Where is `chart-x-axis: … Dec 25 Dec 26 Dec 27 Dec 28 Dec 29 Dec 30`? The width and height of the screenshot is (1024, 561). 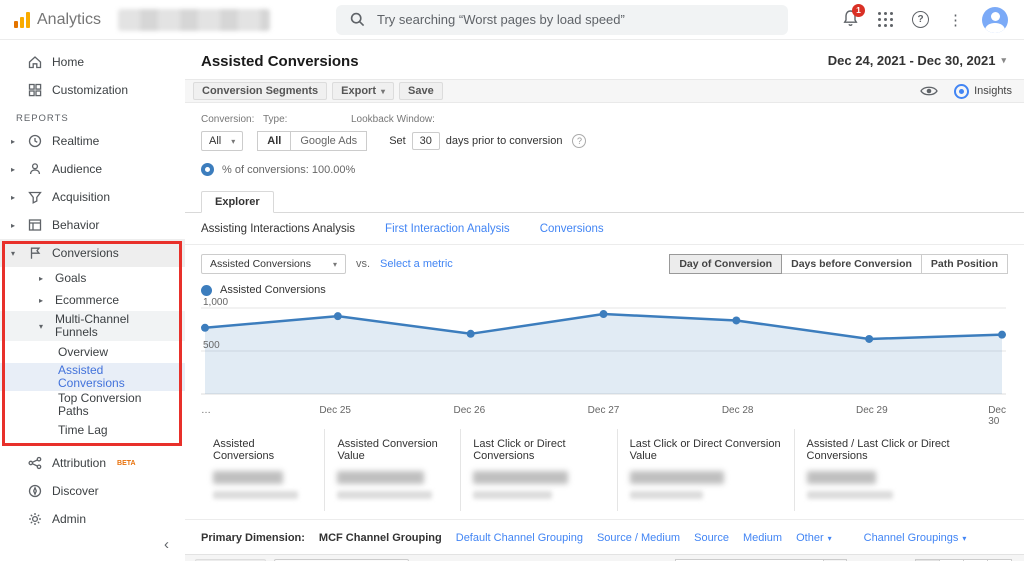
chart-x-axis: … Dec 25 Dec 26 Dec 27 Dec 28 Dec 29 Dec 30 is located at coordinates (603, 416).